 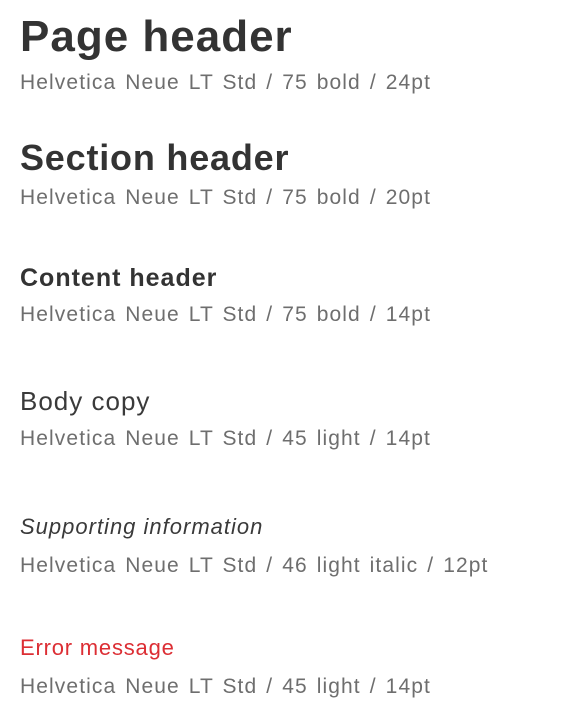 I want to click on content-header-sample: Content header, so click(x=119, y=278).